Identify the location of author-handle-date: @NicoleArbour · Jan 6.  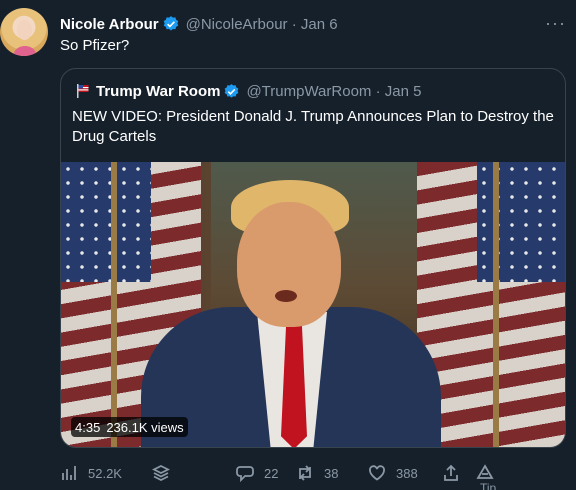
(262, 24).